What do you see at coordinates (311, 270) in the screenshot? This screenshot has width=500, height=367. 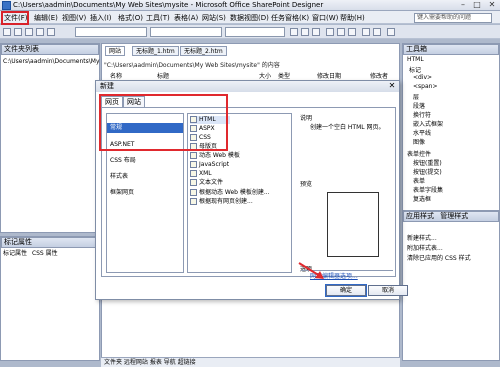 I see `annotation-arrow-icon` at bounding box center [311, 270].